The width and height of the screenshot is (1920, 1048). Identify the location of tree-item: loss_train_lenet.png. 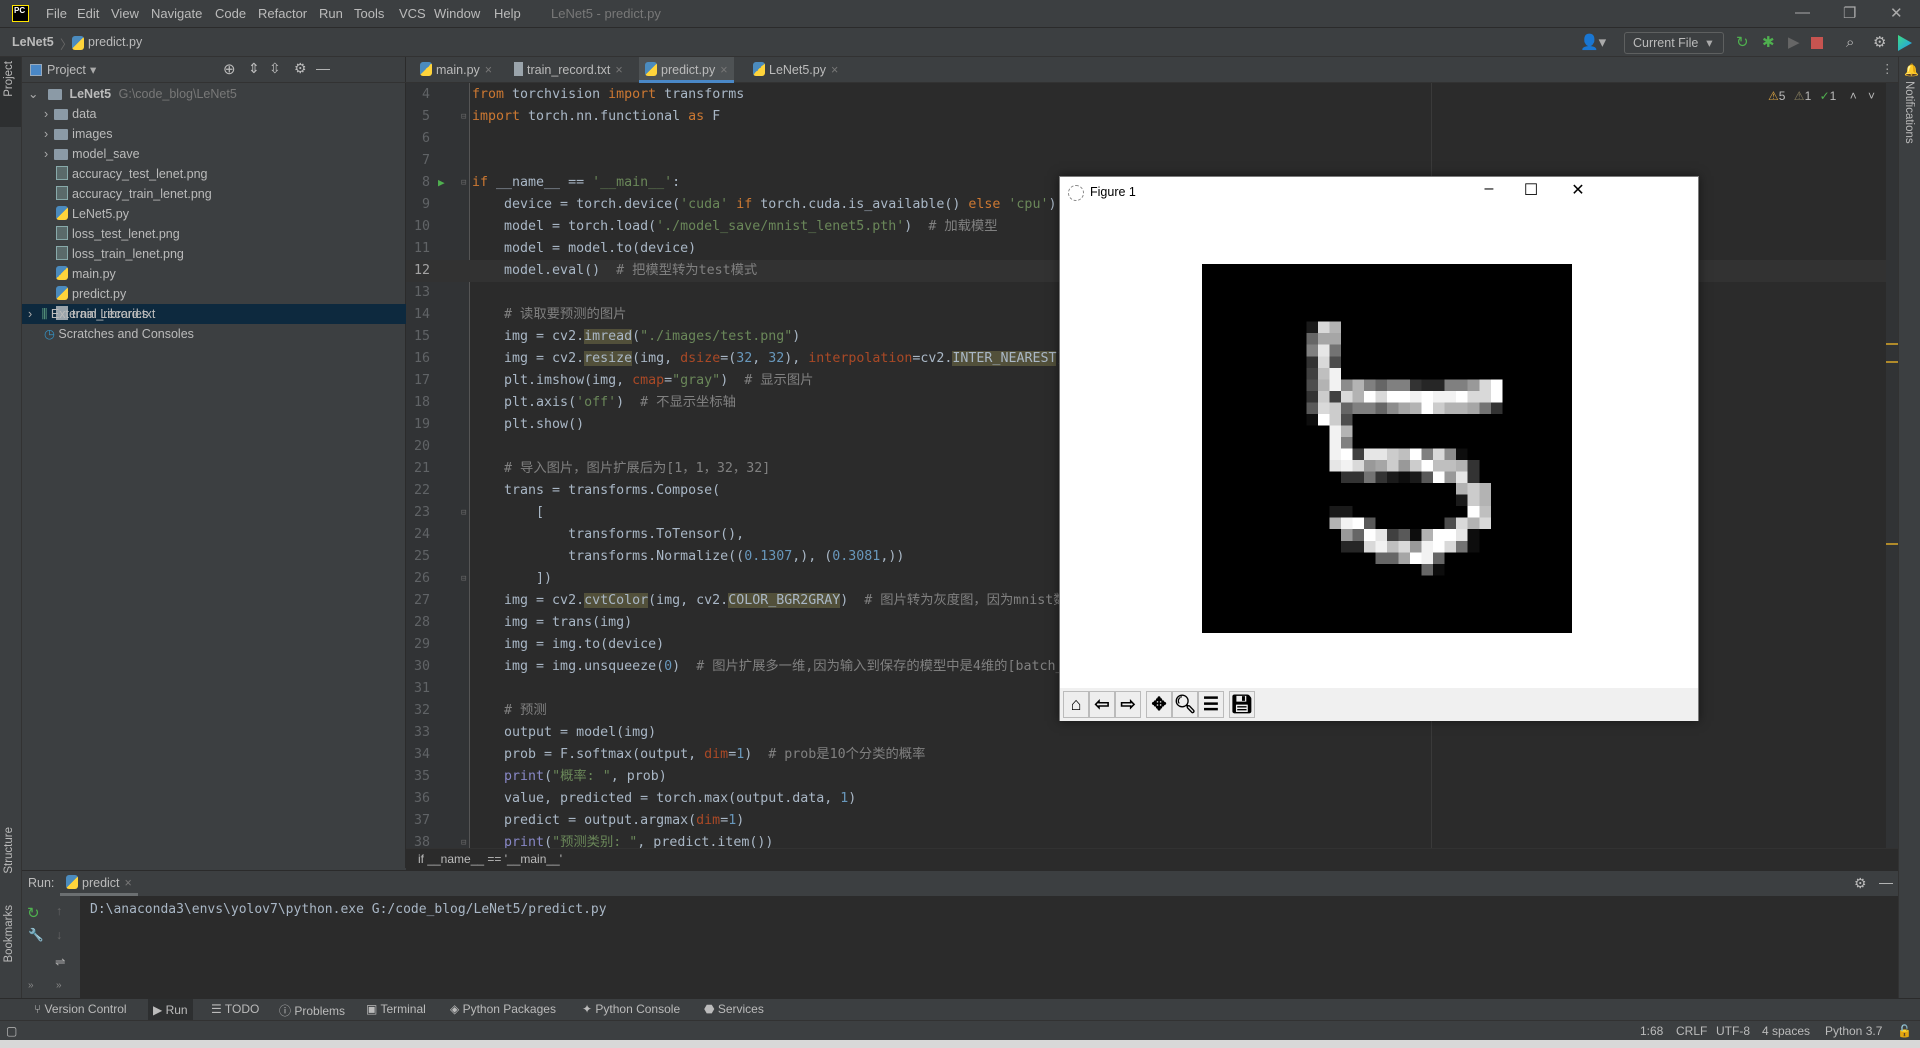
(214, 254).